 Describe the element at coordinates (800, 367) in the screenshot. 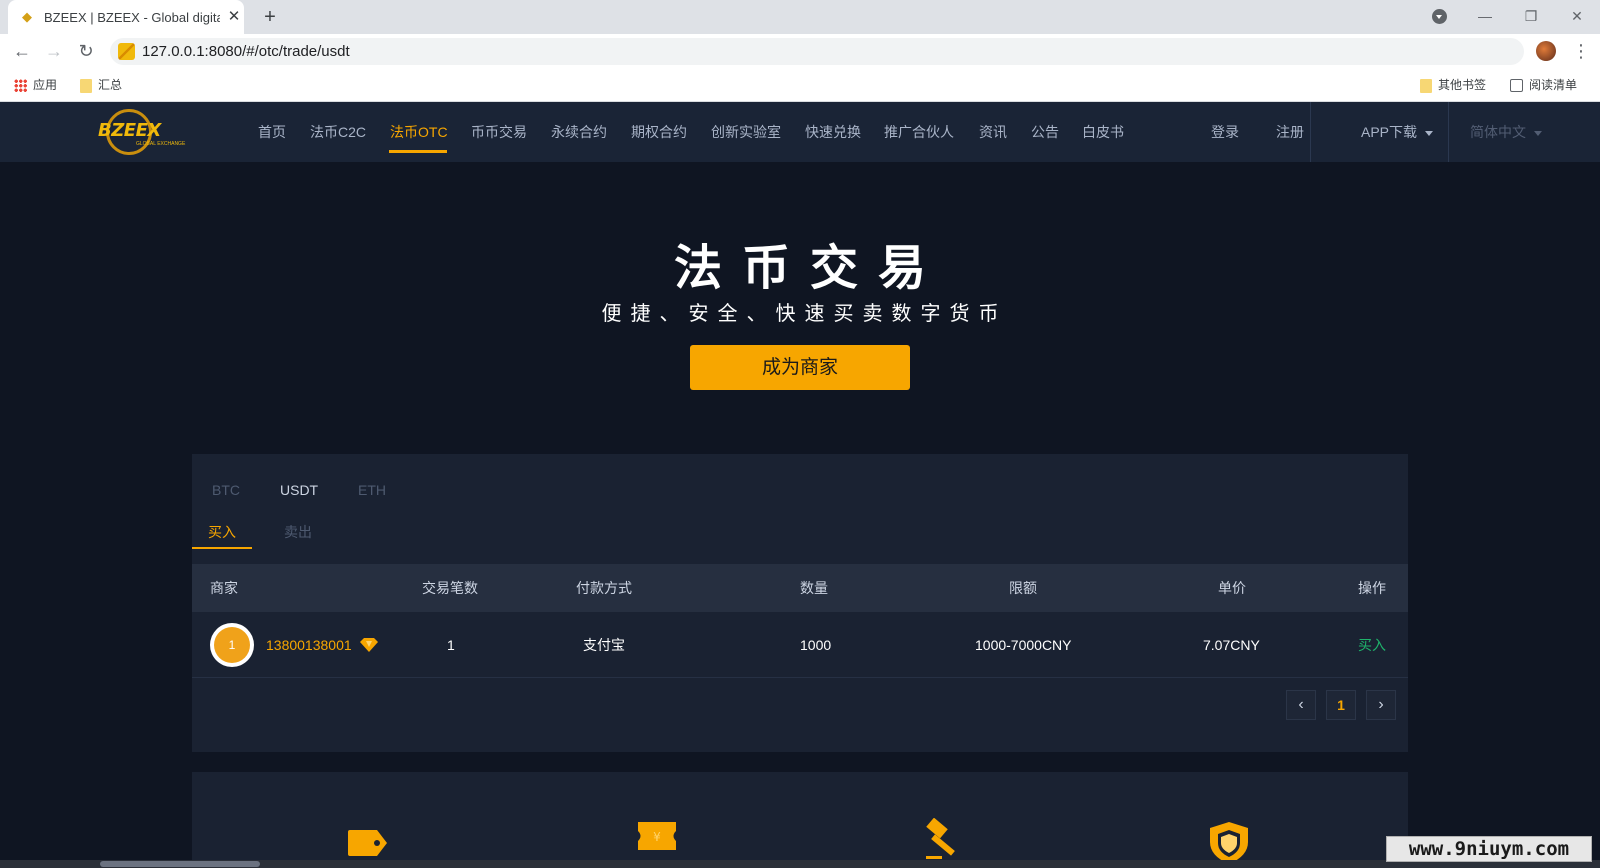

I see `become-merchant-button: 成为商家` at that location.